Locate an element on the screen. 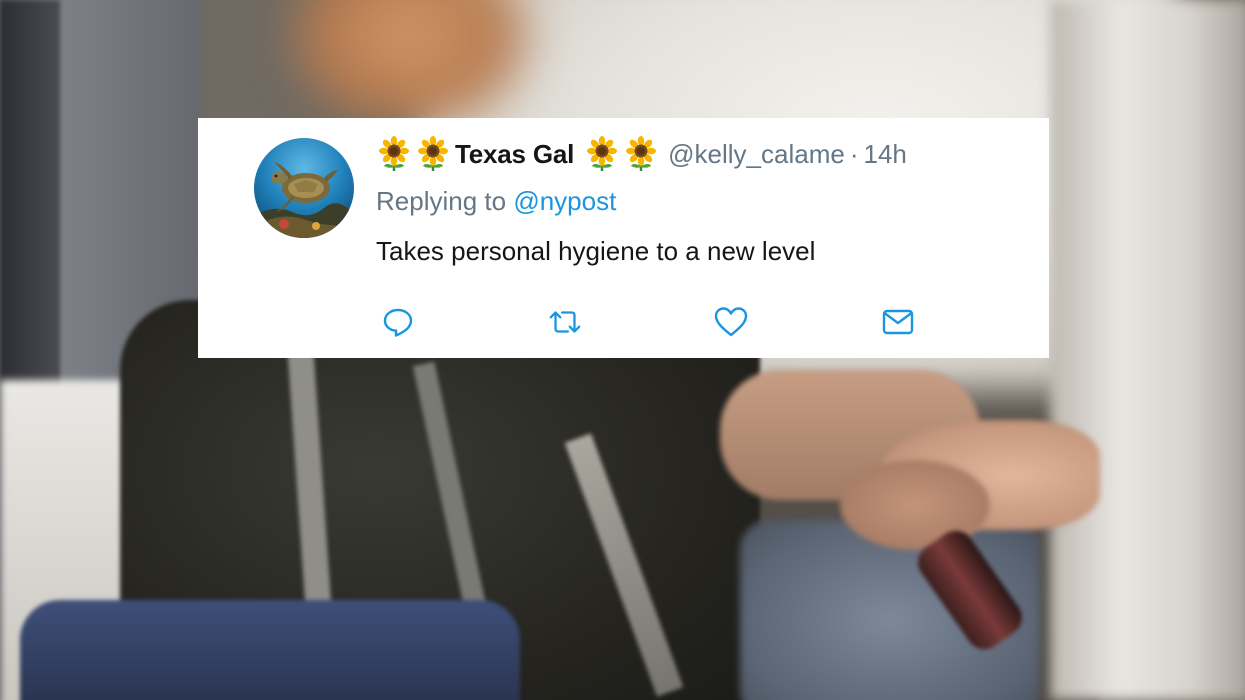 This screenshot has height=700, width=1245. reply-icon is located at coordinates (398, 322).